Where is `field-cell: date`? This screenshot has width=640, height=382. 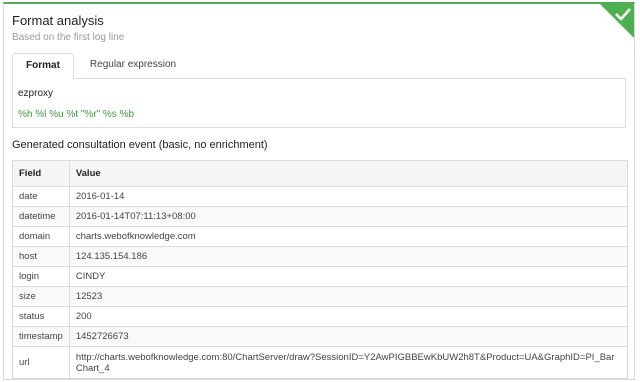 field-cell: date is located at coordinates (41, 196).